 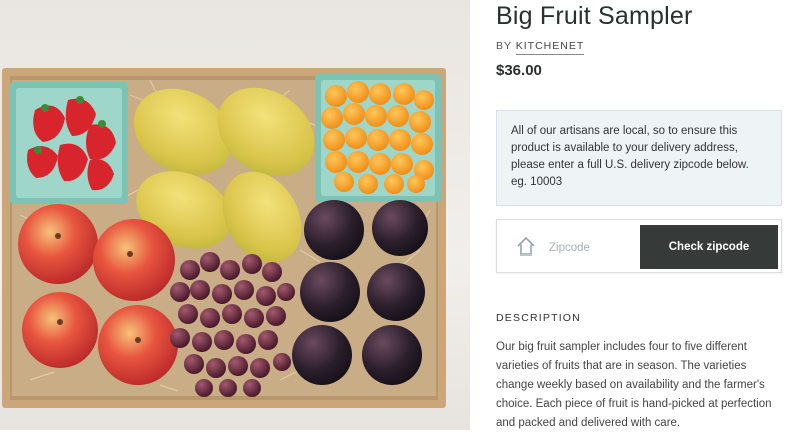 What do you see at coordinates (538, 318) in the screenshot?
I see `description-heading: DESCRIPTION` at bounding box center [538, 318].